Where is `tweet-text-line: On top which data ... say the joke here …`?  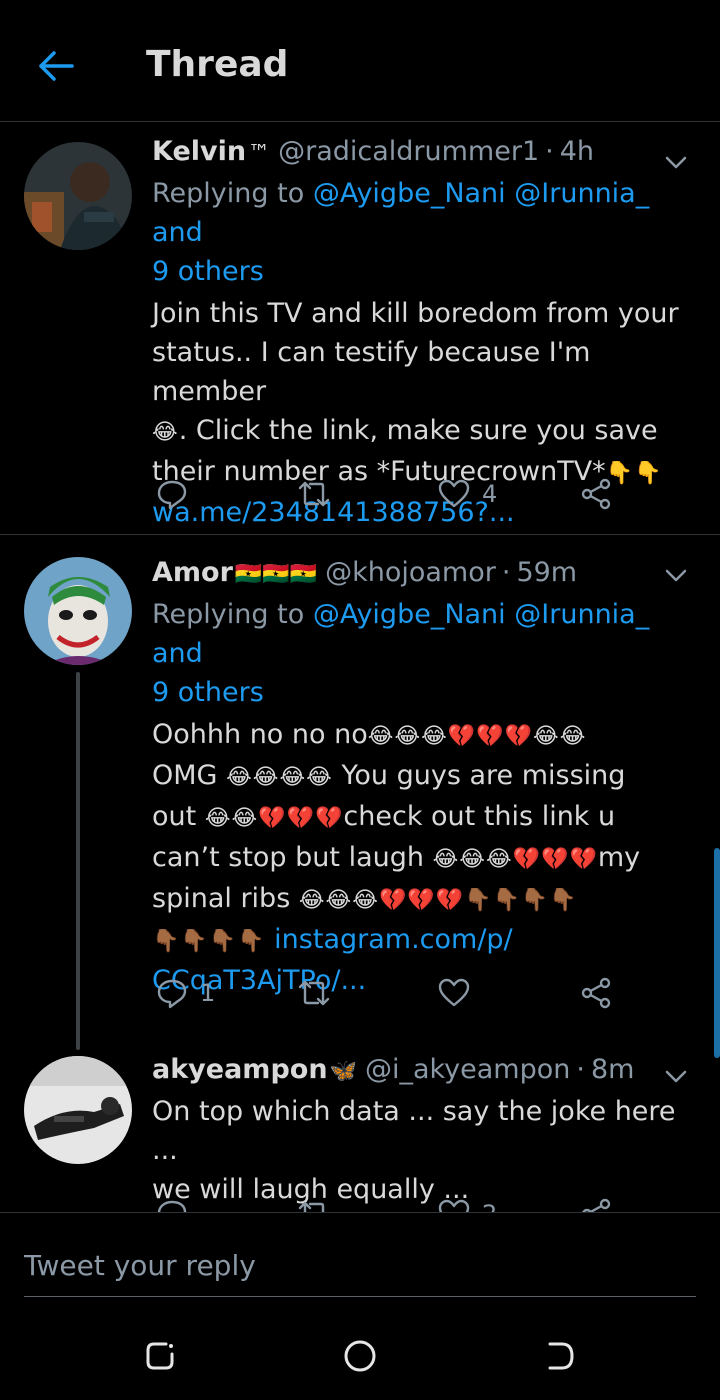
tweet-text-line: On top which data ... say the joke here … is located at coordinates (414, 1131).